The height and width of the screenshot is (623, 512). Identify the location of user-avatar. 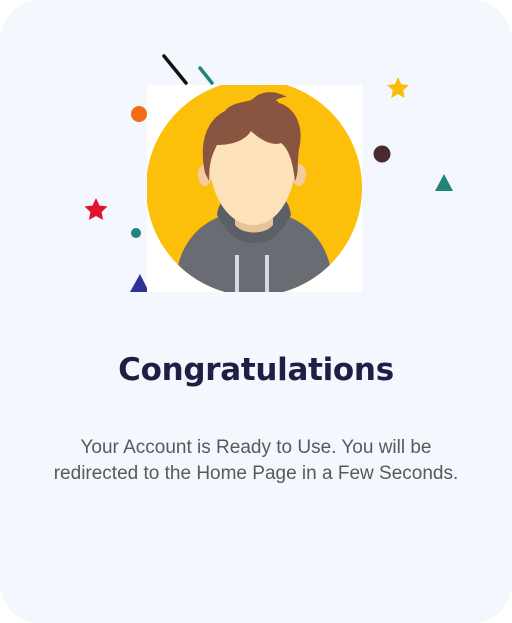
(254, 188).